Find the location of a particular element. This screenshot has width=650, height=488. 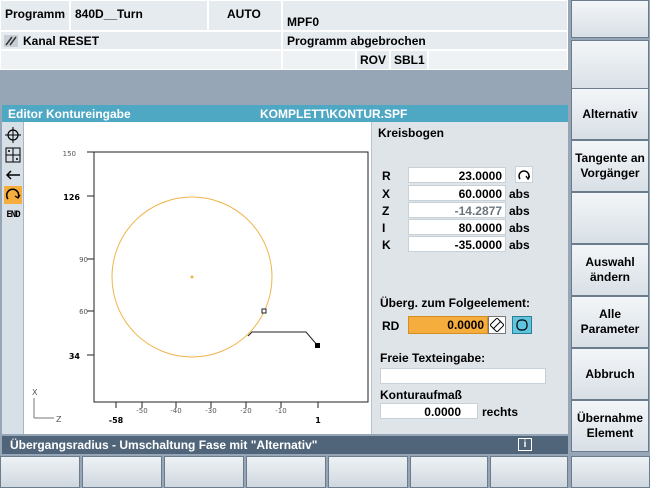

field-label-x: X is located at coordinates (386, 194).